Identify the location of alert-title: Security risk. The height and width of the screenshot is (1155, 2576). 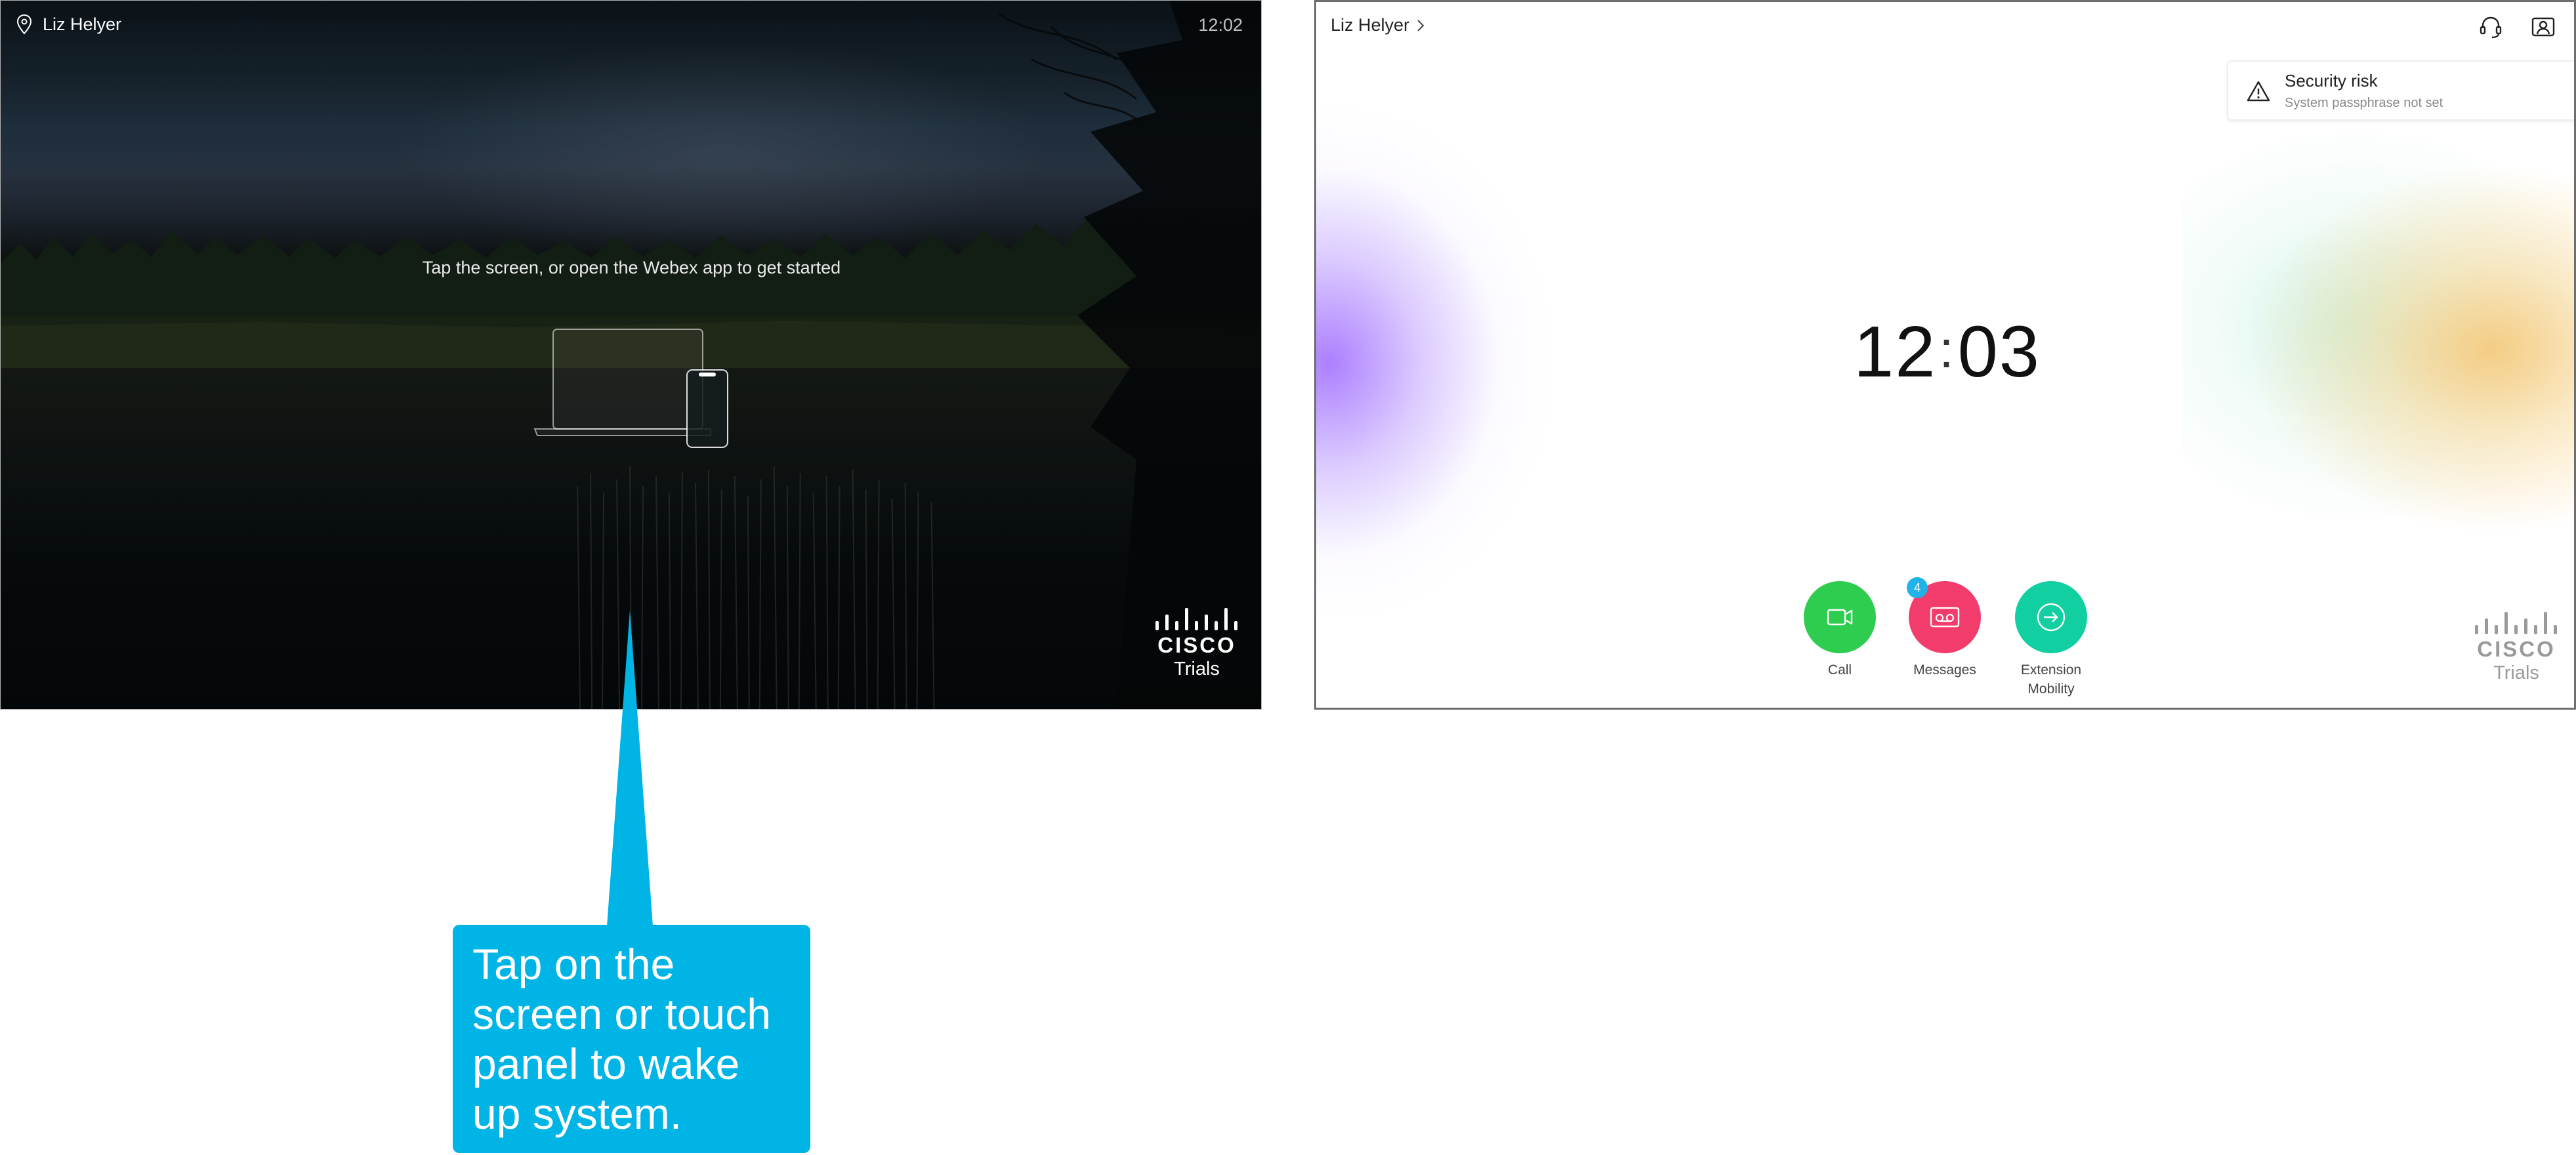
(2331, 81).